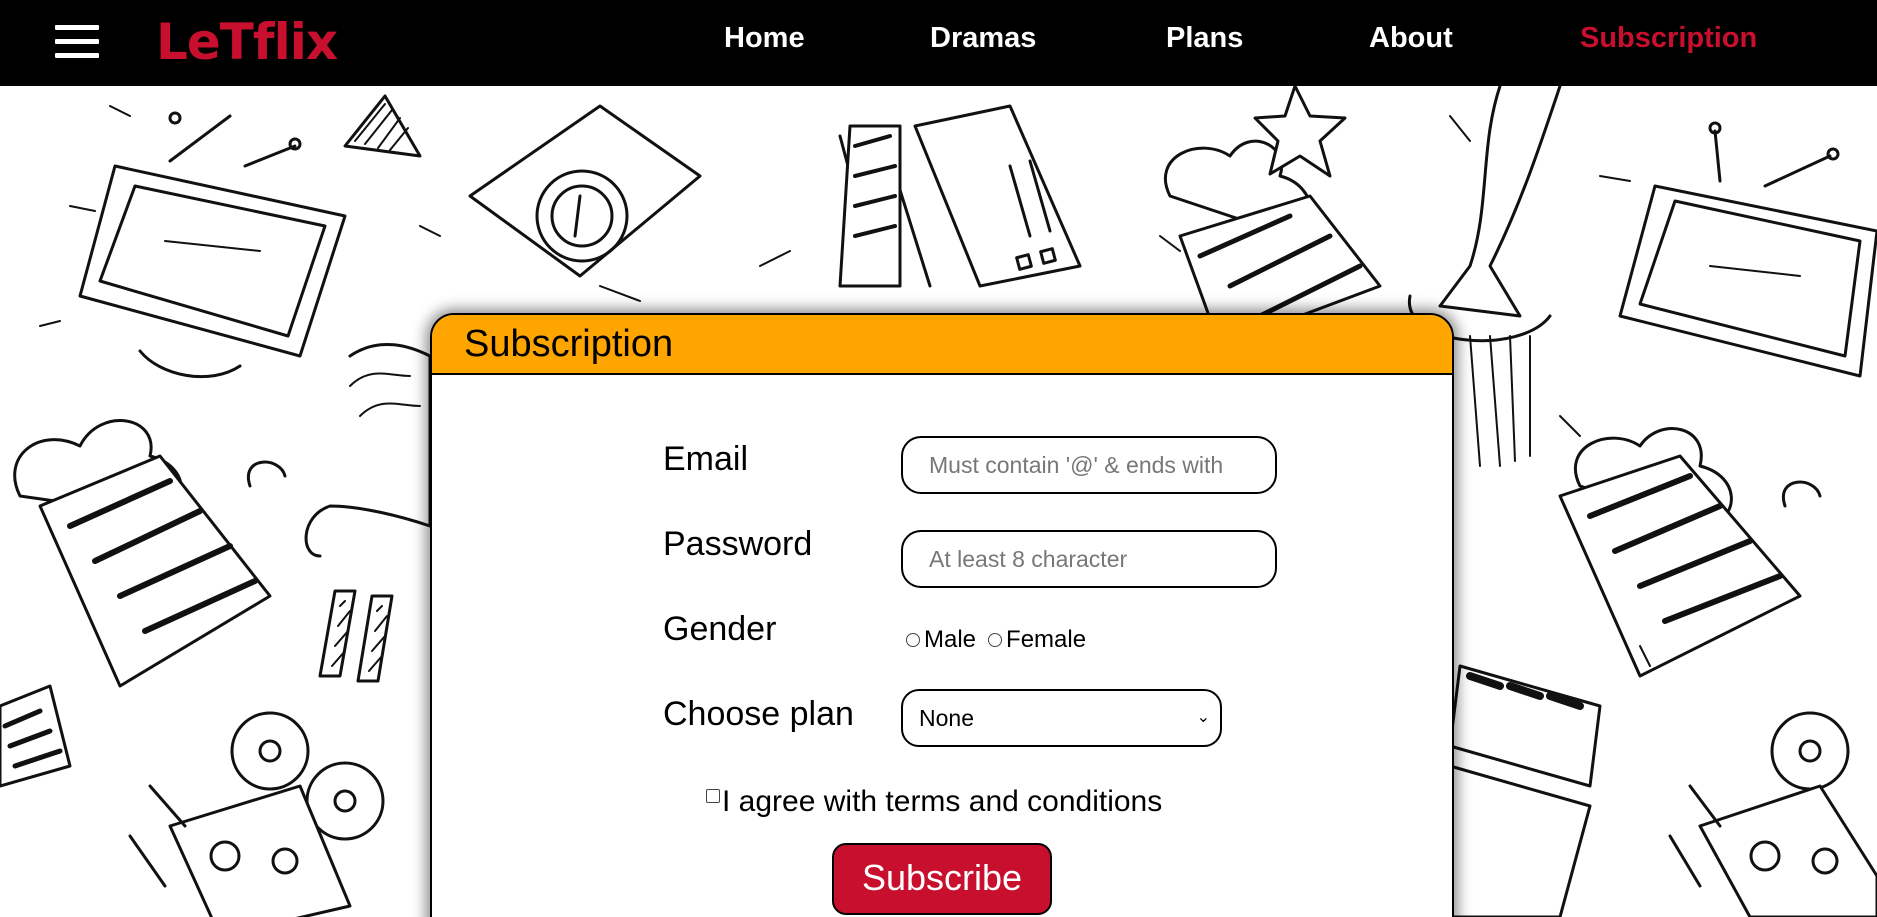 The image size is (1877, 917). What do you see at coordinates (706, 459) in the screenshot?
I see `email-label: Email` at bounding box center [706, 459].